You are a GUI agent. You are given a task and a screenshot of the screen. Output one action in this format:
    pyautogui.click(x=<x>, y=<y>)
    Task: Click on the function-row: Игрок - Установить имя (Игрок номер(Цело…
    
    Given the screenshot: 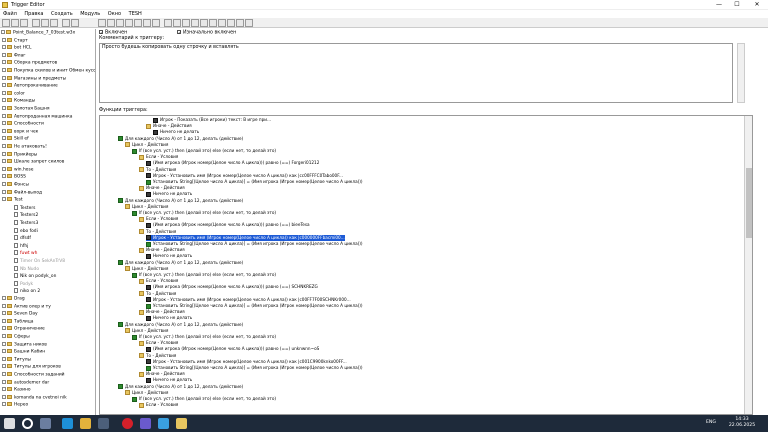 What is the action you would take?
    pyautogui.click(x=245, y=237)
    